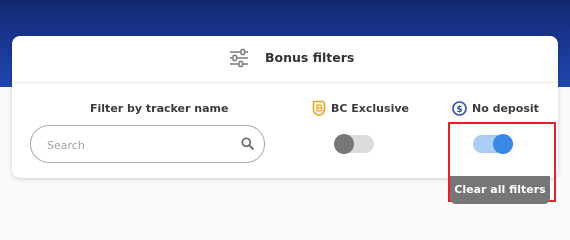 The height and width of the screenshot is (240, 570). What do you see at coordinates (159, 108) in the screenshot?
I see `tracker-filter-label: Filter by tracker name` at bounding box center [159, 108].